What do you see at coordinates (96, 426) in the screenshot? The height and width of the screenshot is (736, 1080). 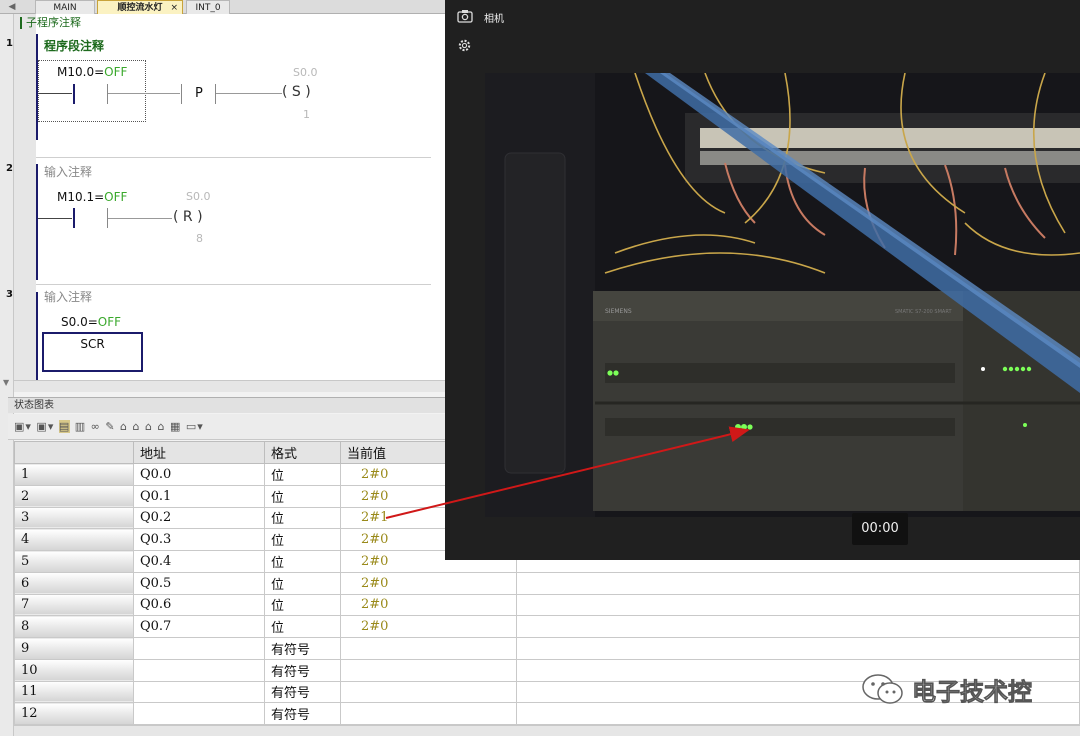 I see `glasses-icon: ∞` at bounding box center [96, 426].